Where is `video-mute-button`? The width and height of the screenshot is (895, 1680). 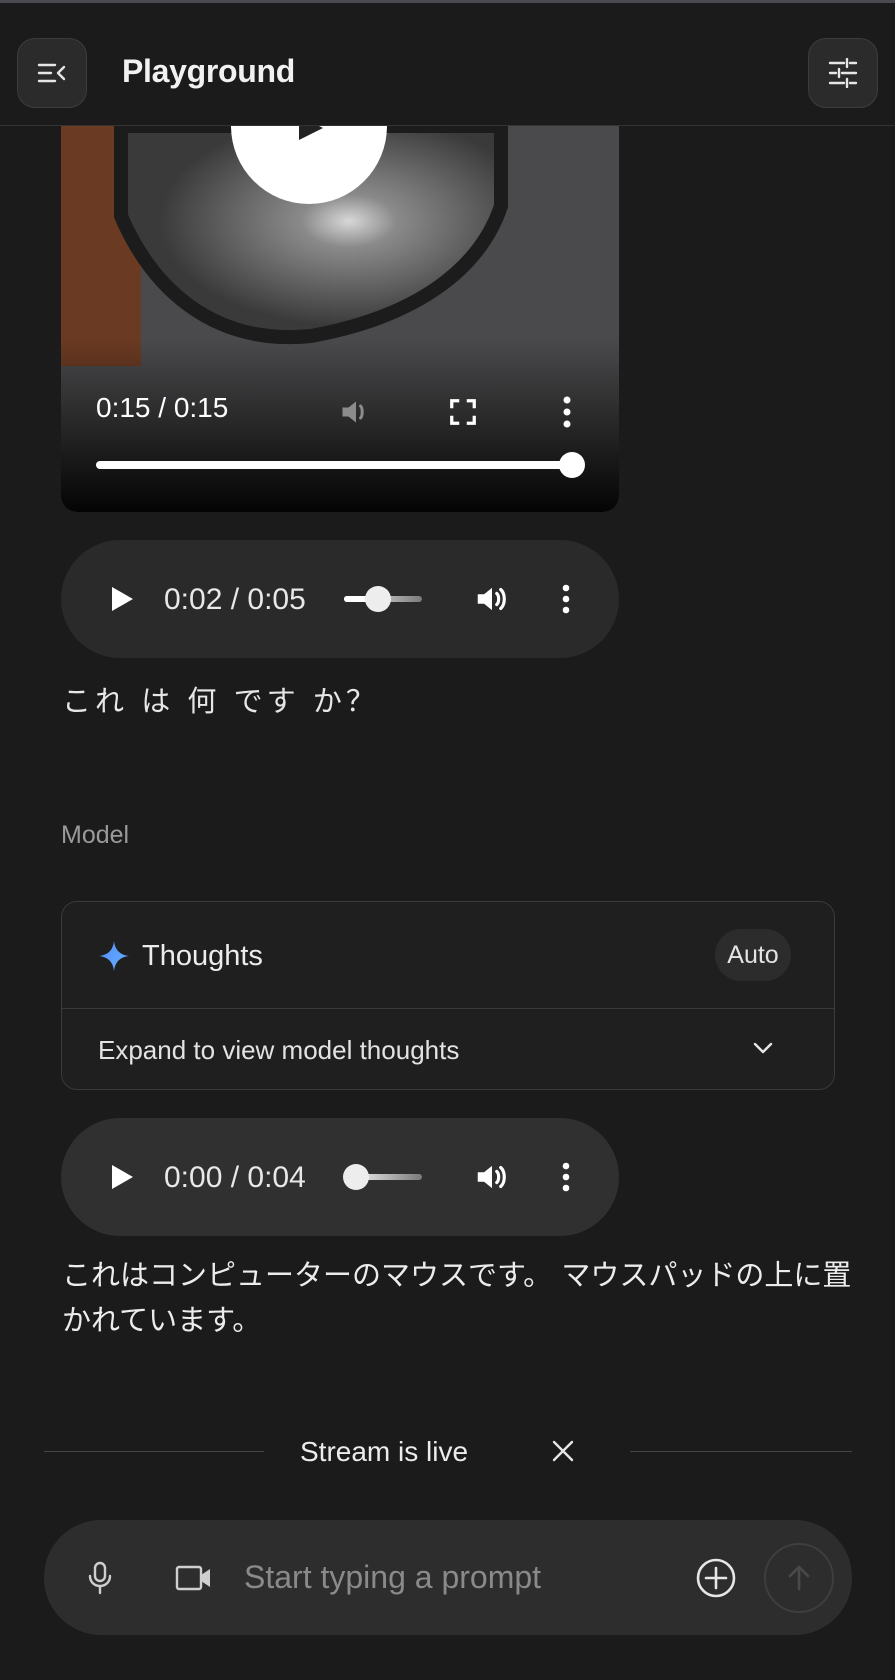 video-mute-button is located at coordinates (356, 412).